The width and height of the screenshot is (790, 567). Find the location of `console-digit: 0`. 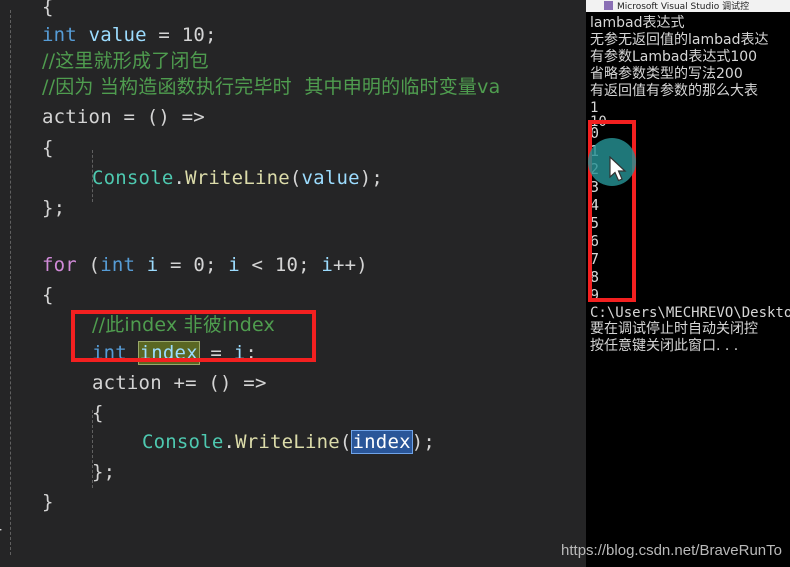

console-digit: 0 is located at coordinates (595, 133).